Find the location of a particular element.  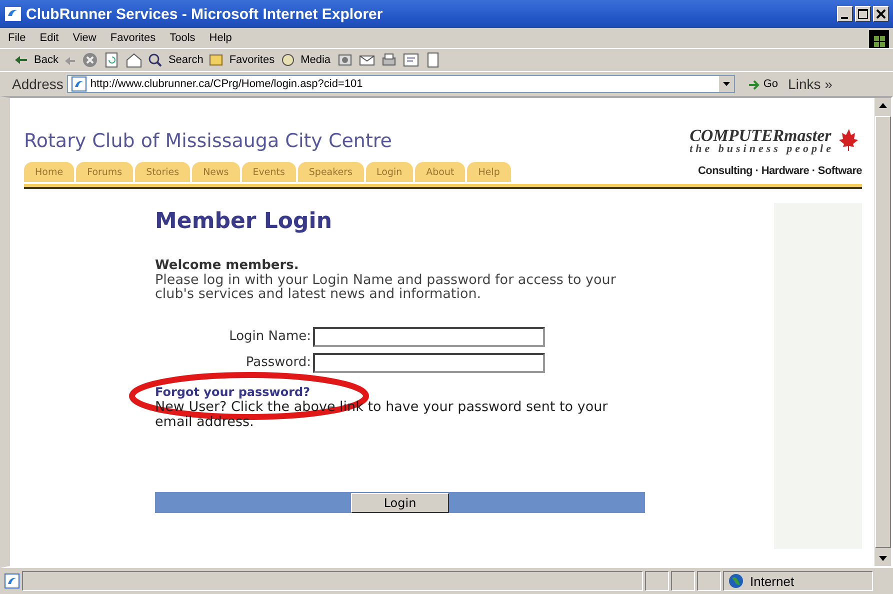

go-button: Go is located at coordinates (762, 84).